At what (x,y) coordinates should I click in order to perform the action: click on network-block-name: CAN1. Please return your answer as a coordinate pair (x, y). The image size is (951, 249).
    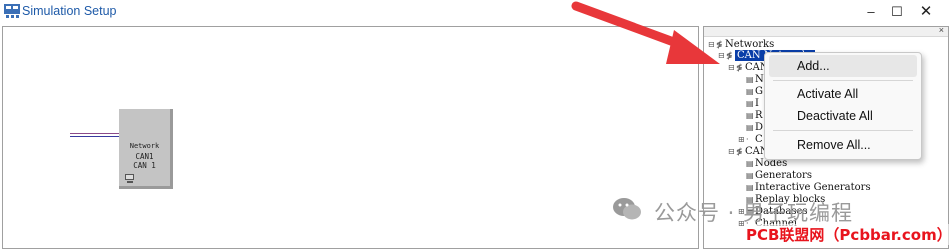
    Looking at the image, I should click on (144, 156).